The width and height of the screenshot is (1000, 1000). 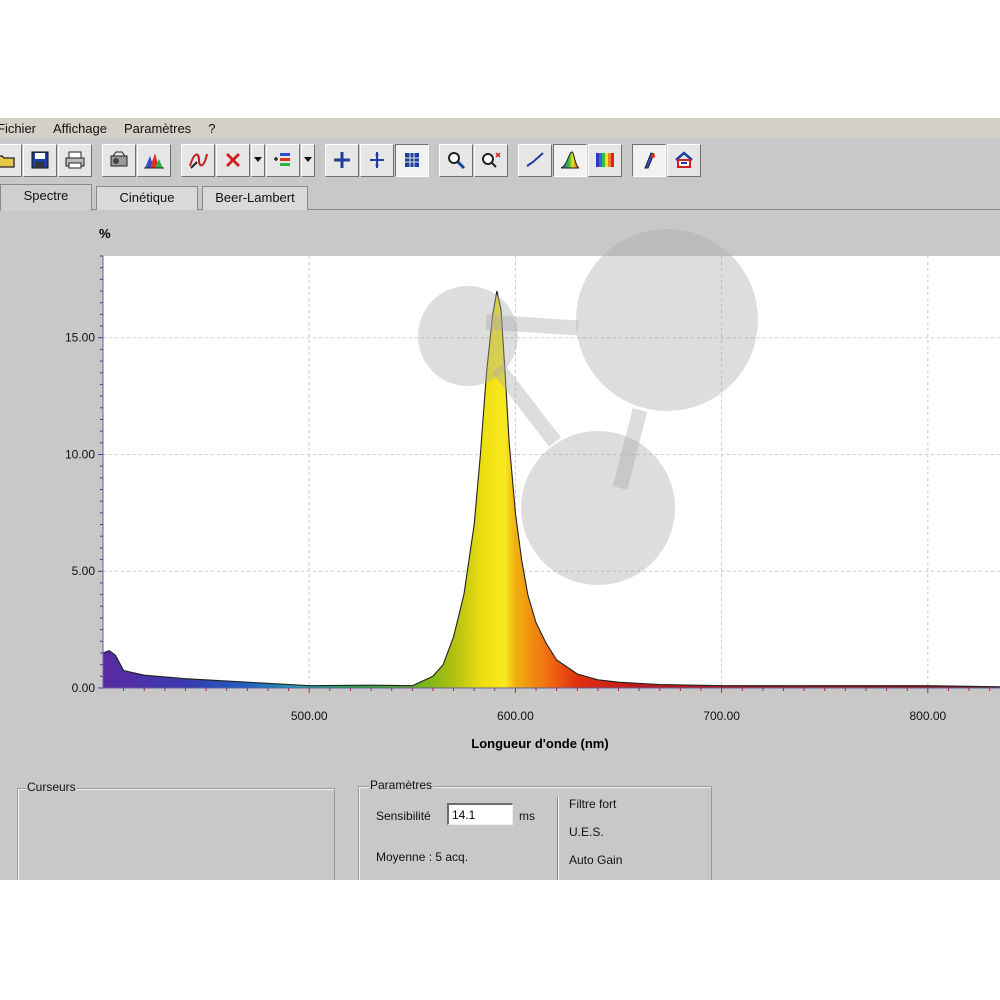 What do you see at coordinates (84, 571) in the screenshot?
I see `y-tick-label: 5.00` at bounding box center [84, 571].